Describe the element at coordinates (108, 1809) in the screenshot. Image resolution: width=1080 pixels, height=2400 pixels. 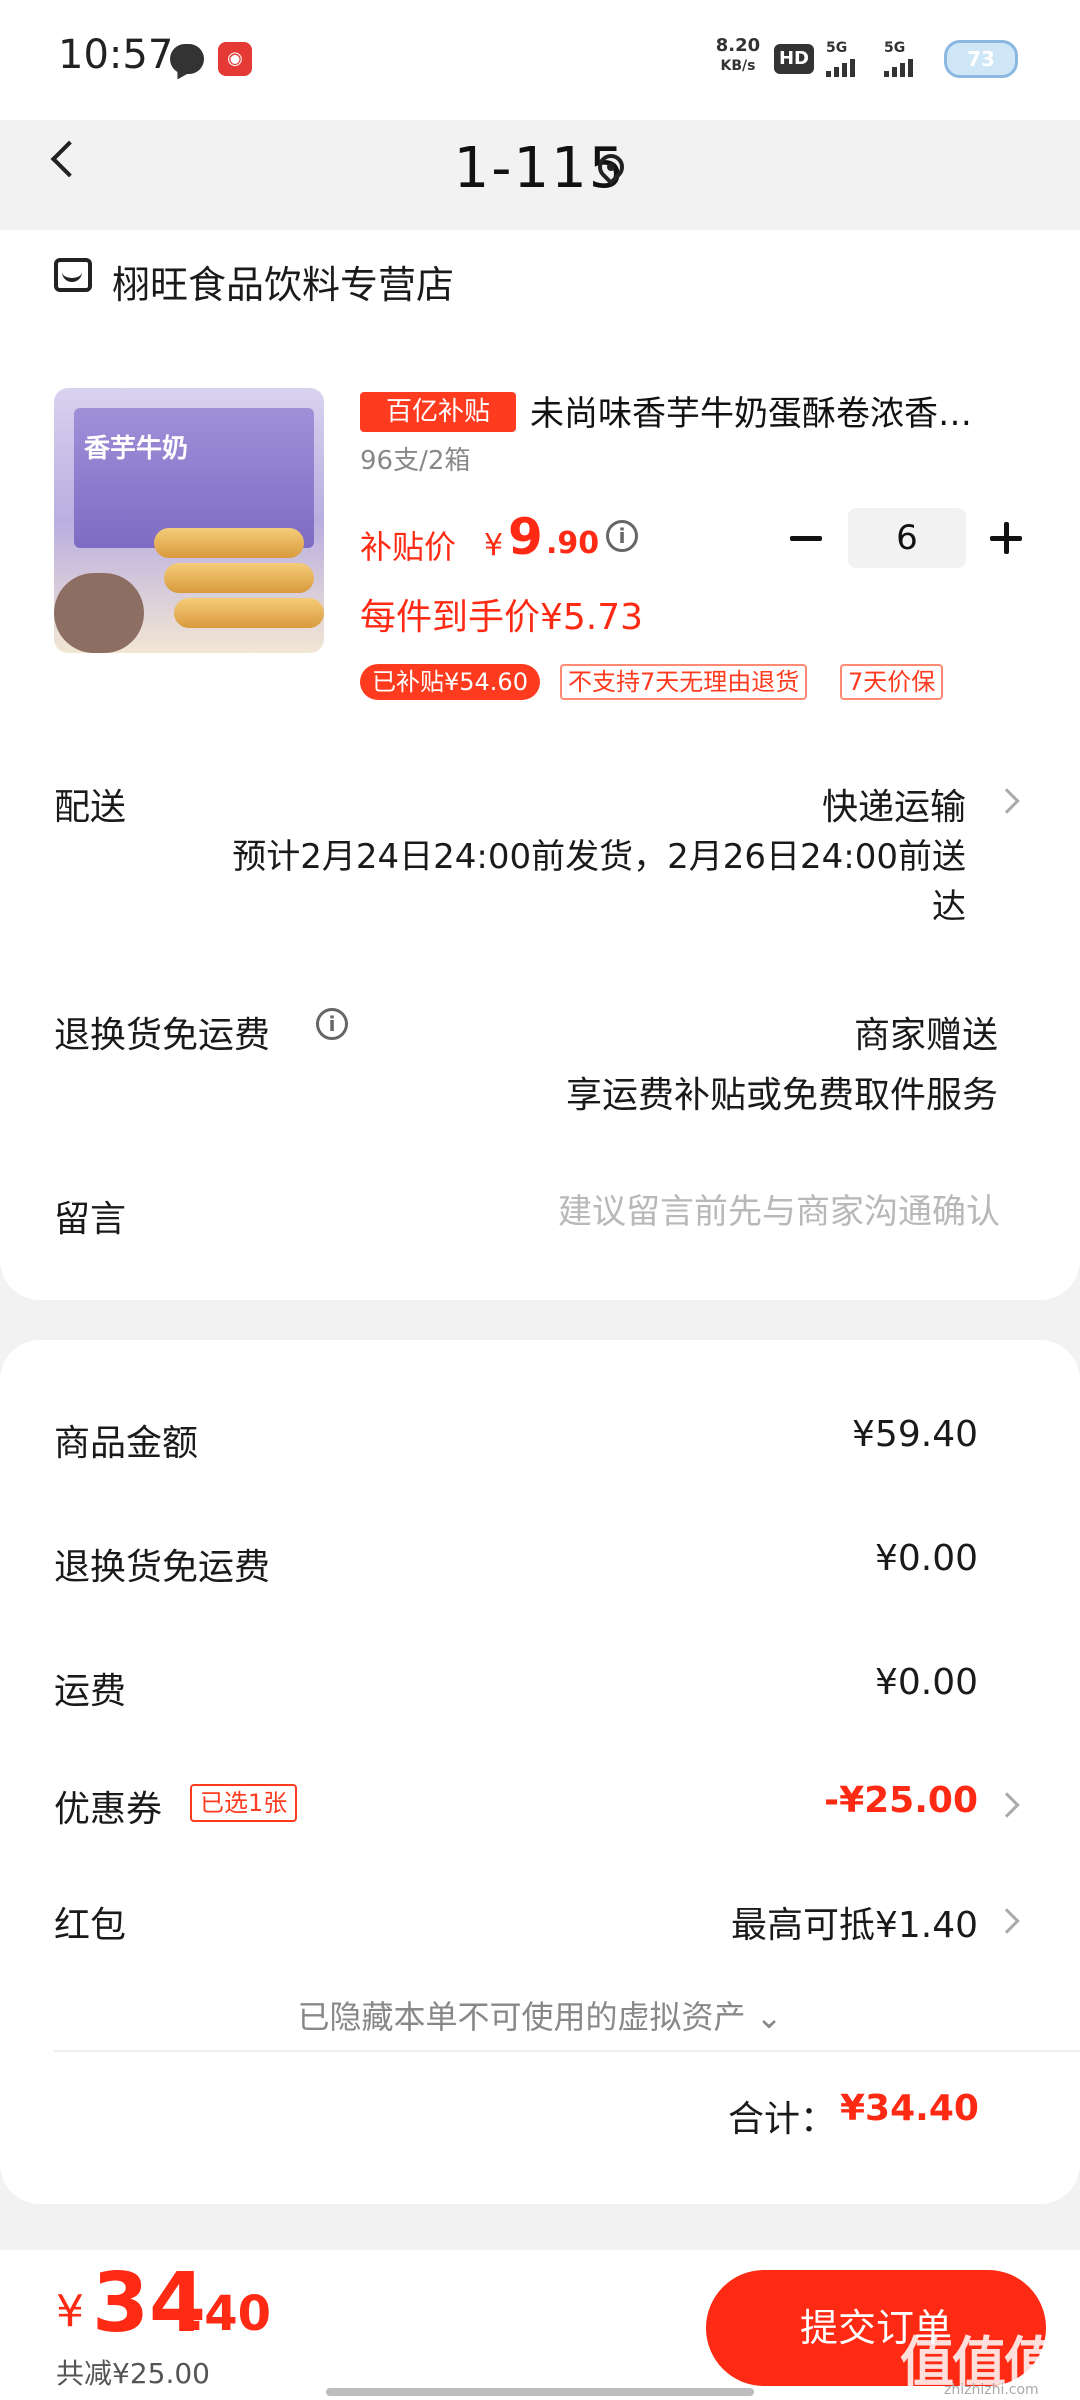
I see `coupon-label: 优惠券` at that location.